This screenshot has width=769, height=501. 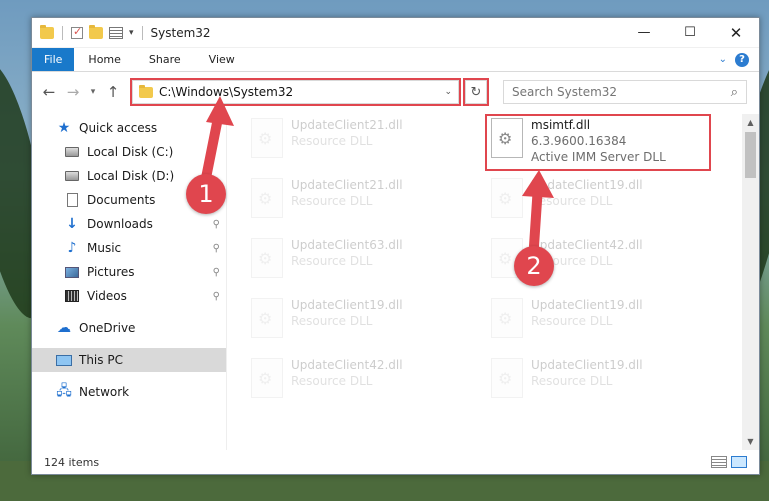 What do you see at coordinates (607, 92) in the screenshot?
I see `search-input` at bounding box center [607, 92].